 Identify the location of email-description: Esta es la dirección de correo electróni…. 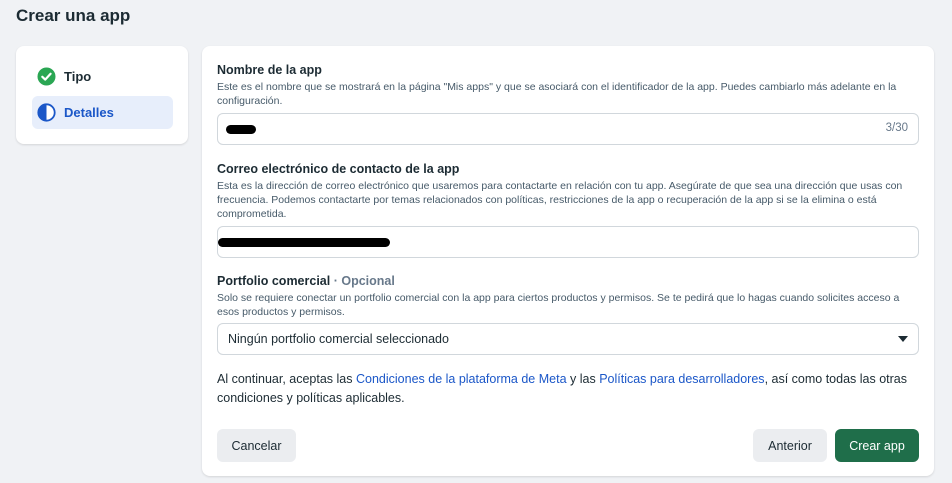
(560, 200).